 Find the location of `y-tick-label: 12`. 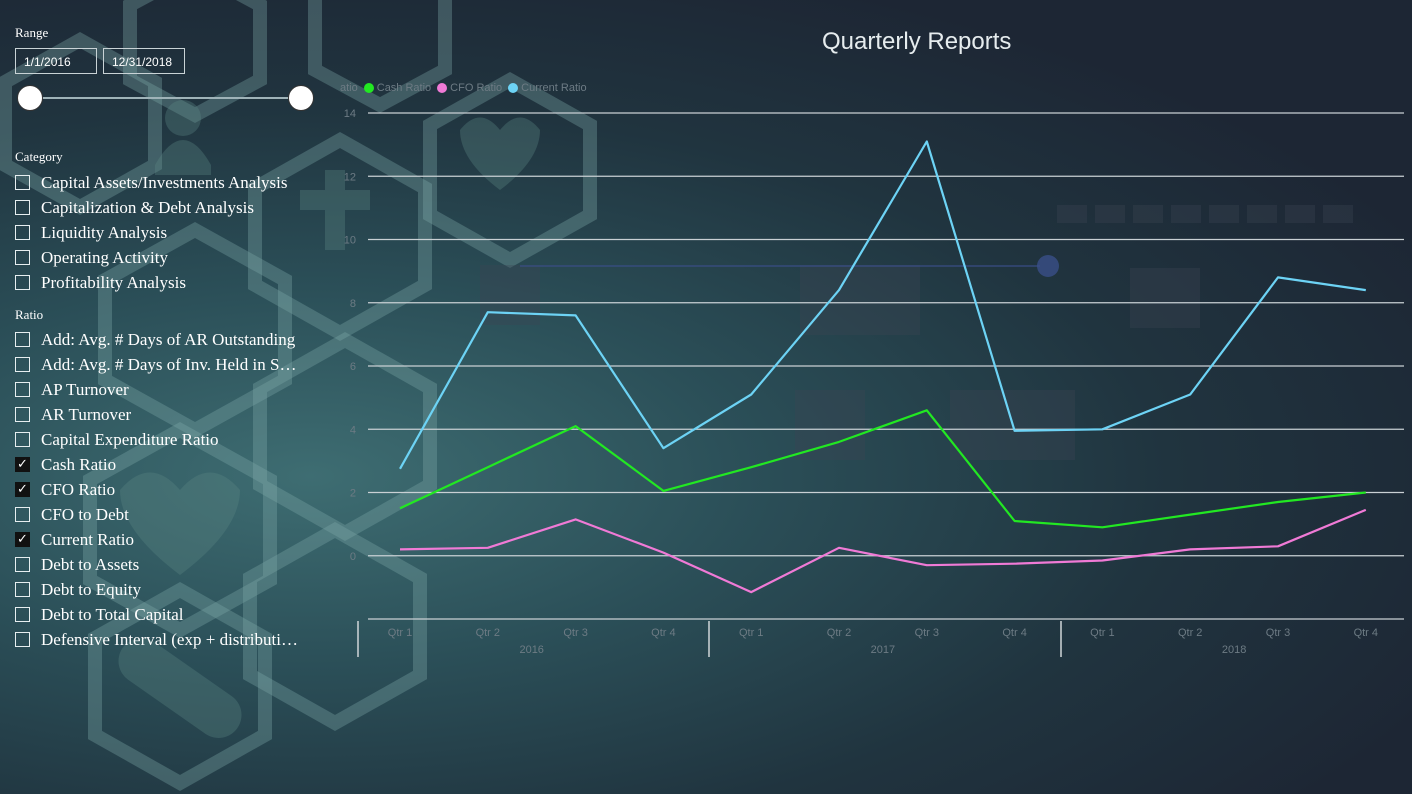

y-tick-label: 12 is located at coordinates (350, 177).